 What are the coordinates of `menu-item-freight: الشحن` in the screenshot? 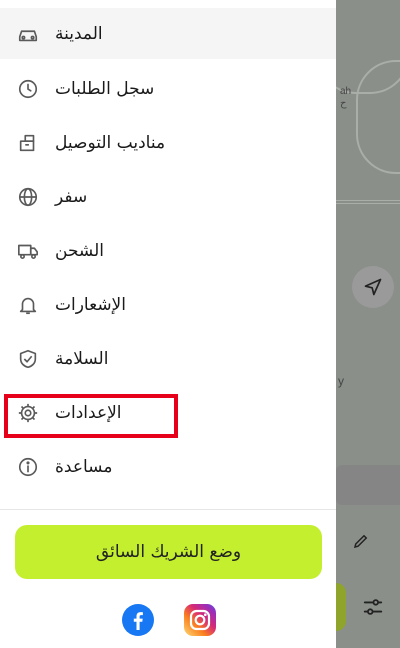 It's located at (168, 251).